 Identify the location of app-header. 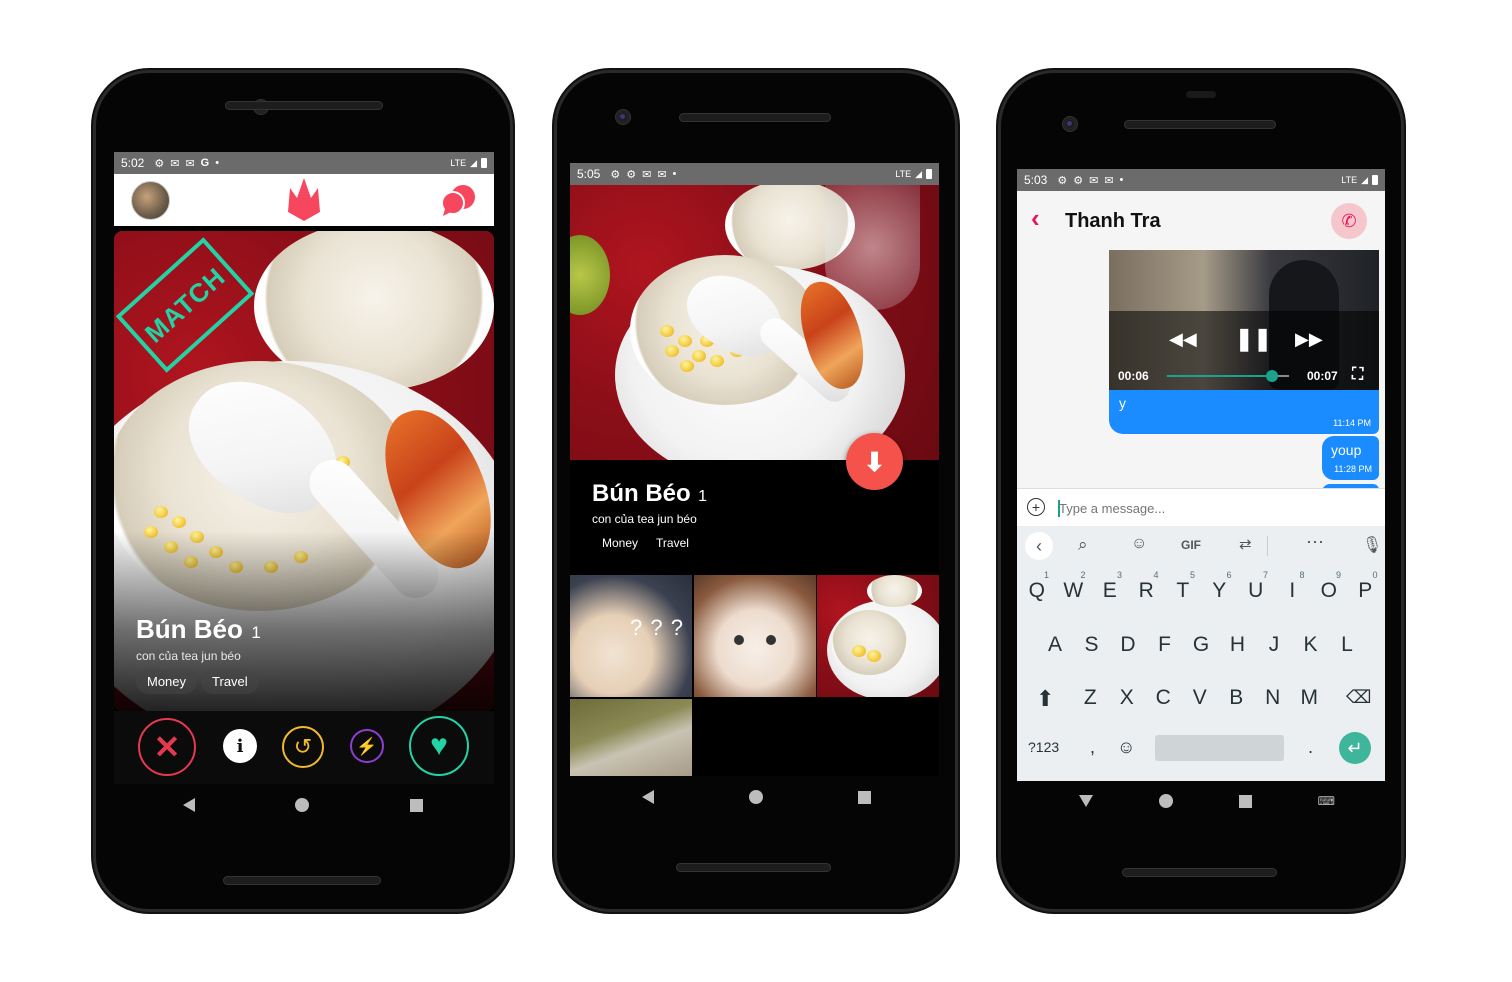
(304, 200).